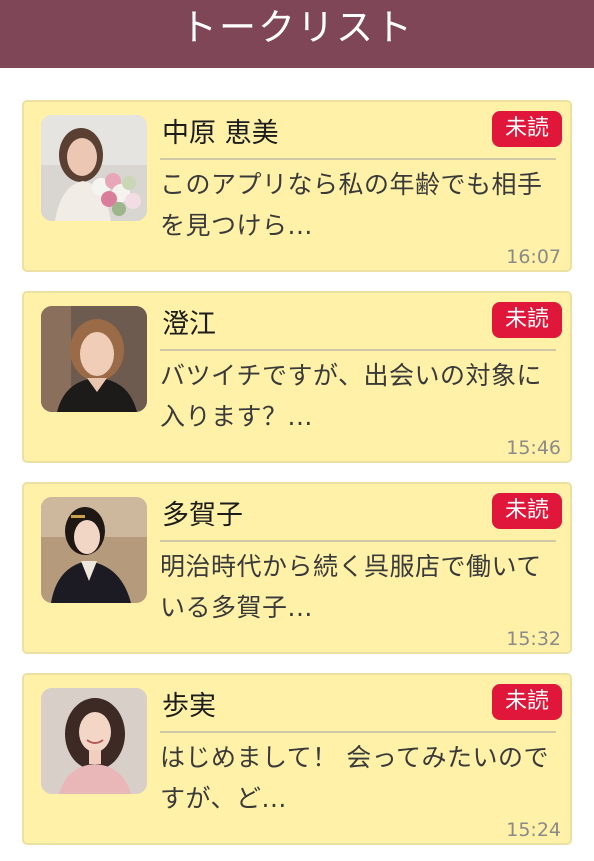 The width and height of the screenshot is (594, 861). I want to click on app-header: トークリスト, so click(297, 34).